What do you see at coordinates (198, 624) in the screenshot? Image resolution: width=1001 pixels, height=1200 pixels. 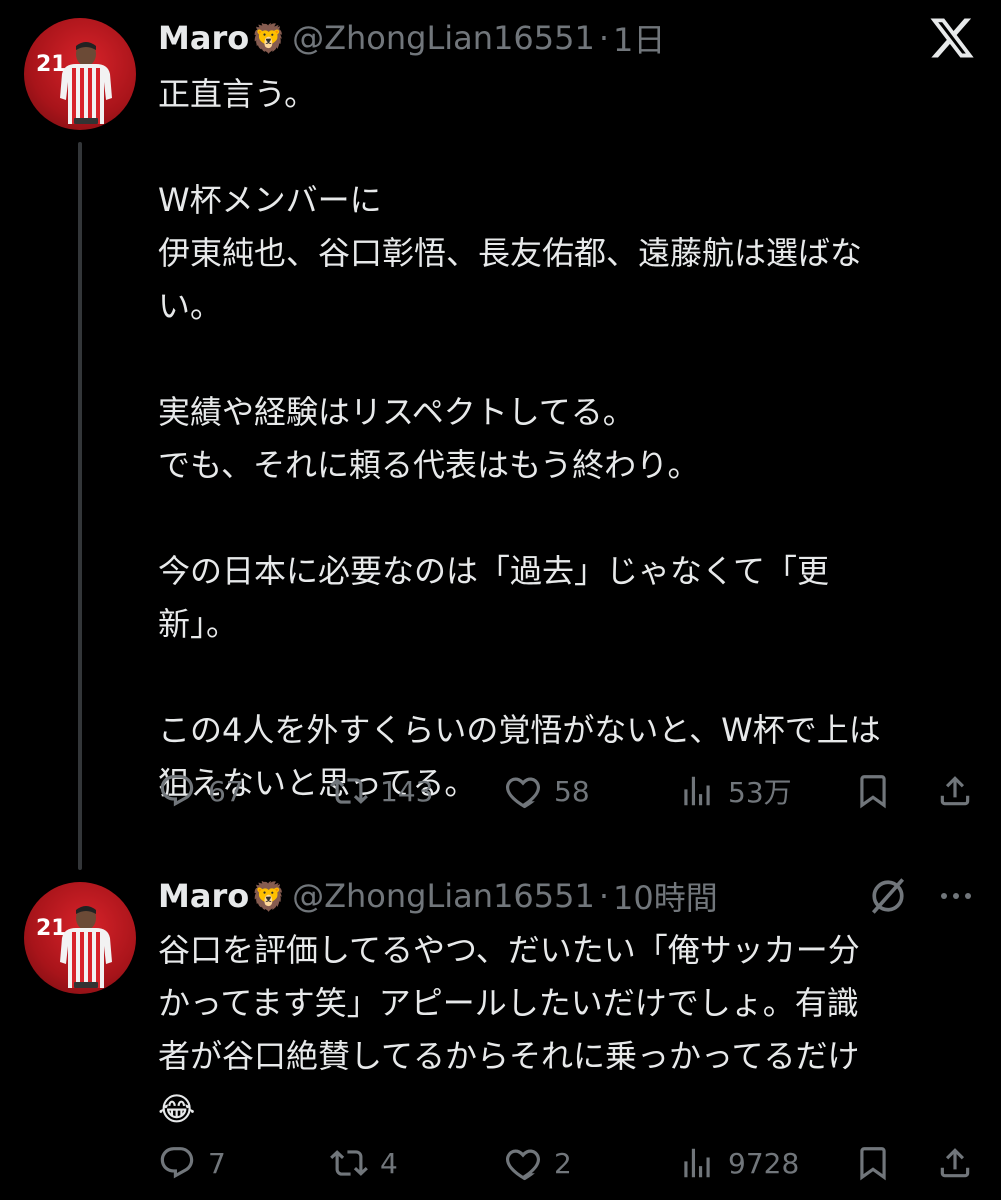 I see `text-line: 新」。` at bounding box center [198, 624].